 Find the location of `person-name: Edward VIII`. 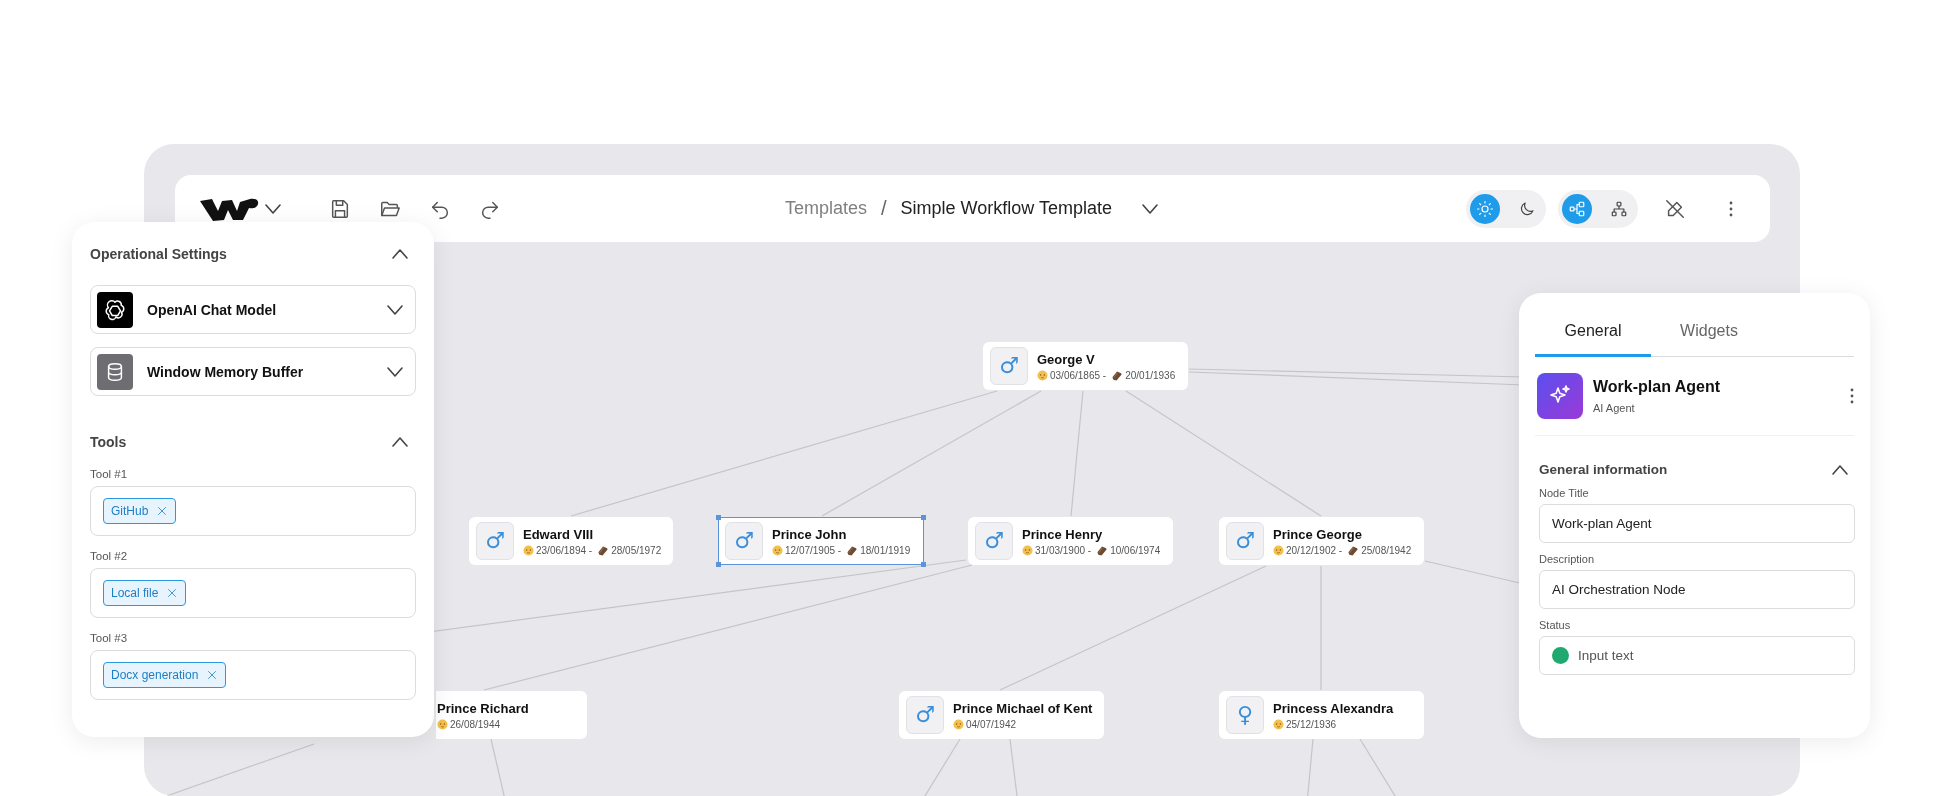

person-name: Edward VIII is located at coordinates (559, 534).